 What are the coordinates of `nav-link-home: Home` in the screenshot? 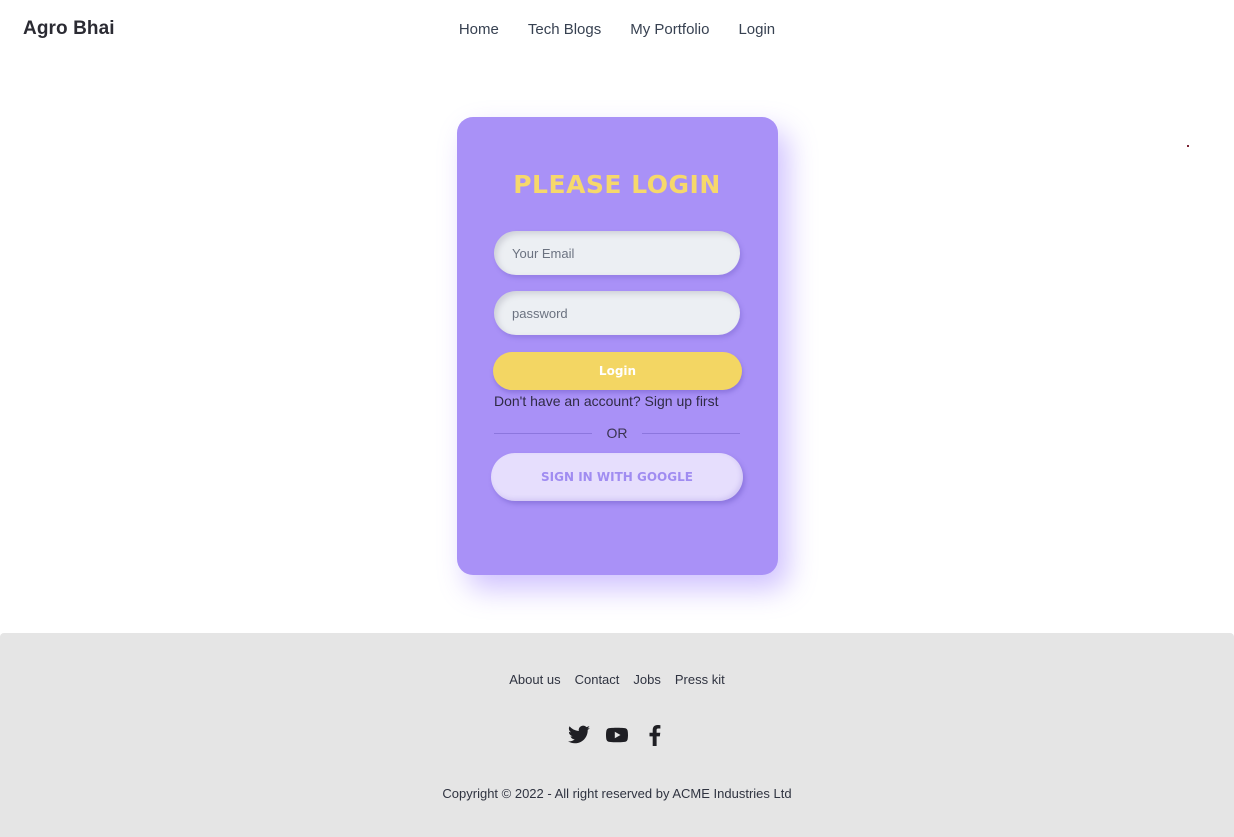 It's located at (478, 30).